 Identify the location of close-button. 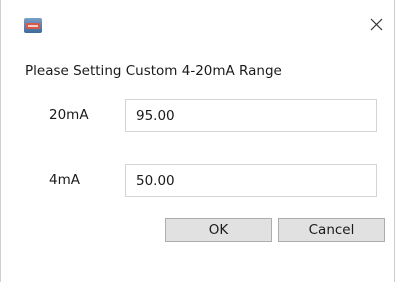
(377, 25).